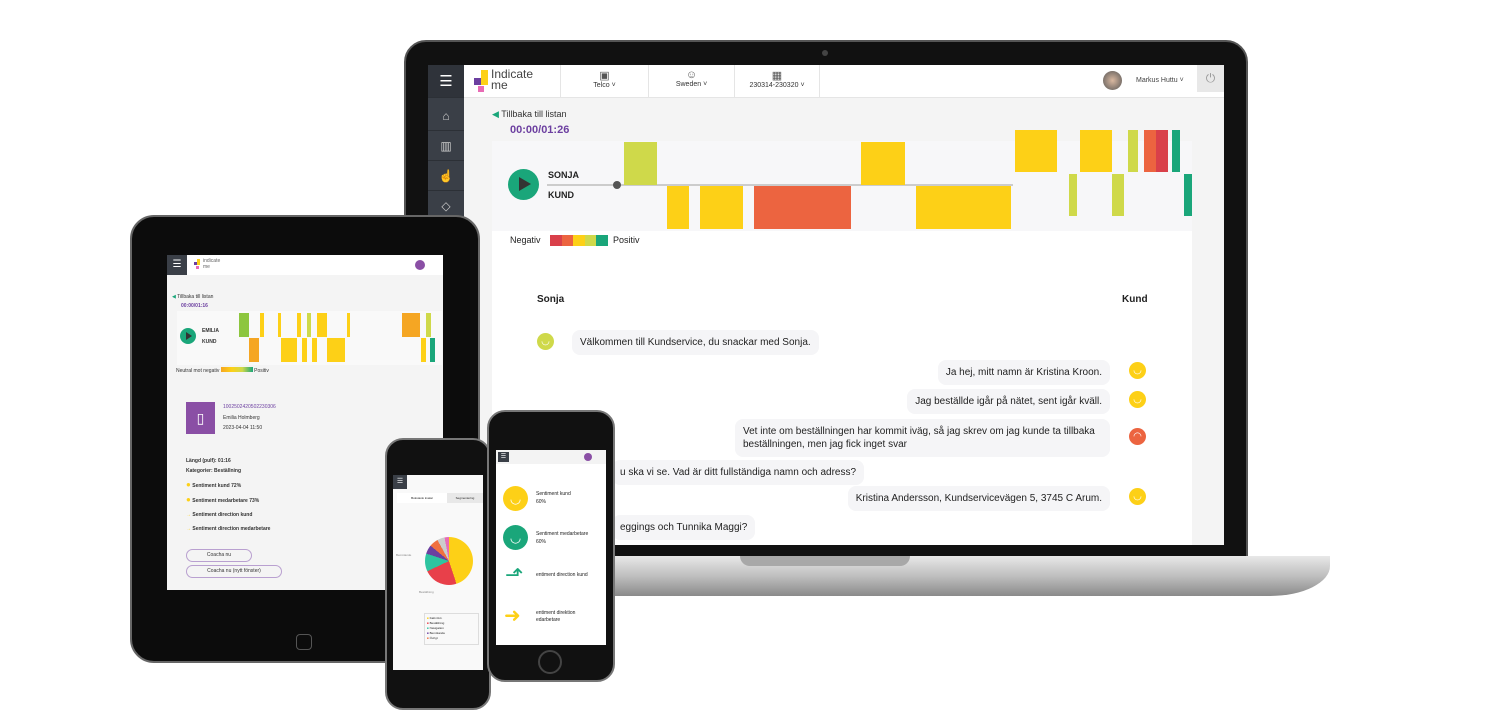 Image resolution: width=1500 pixels, height=720 pixels. Describe the element at coordinates (1160, 80) in the screenshot. I see `user-menu: Markus Huttu ˅` at that location.